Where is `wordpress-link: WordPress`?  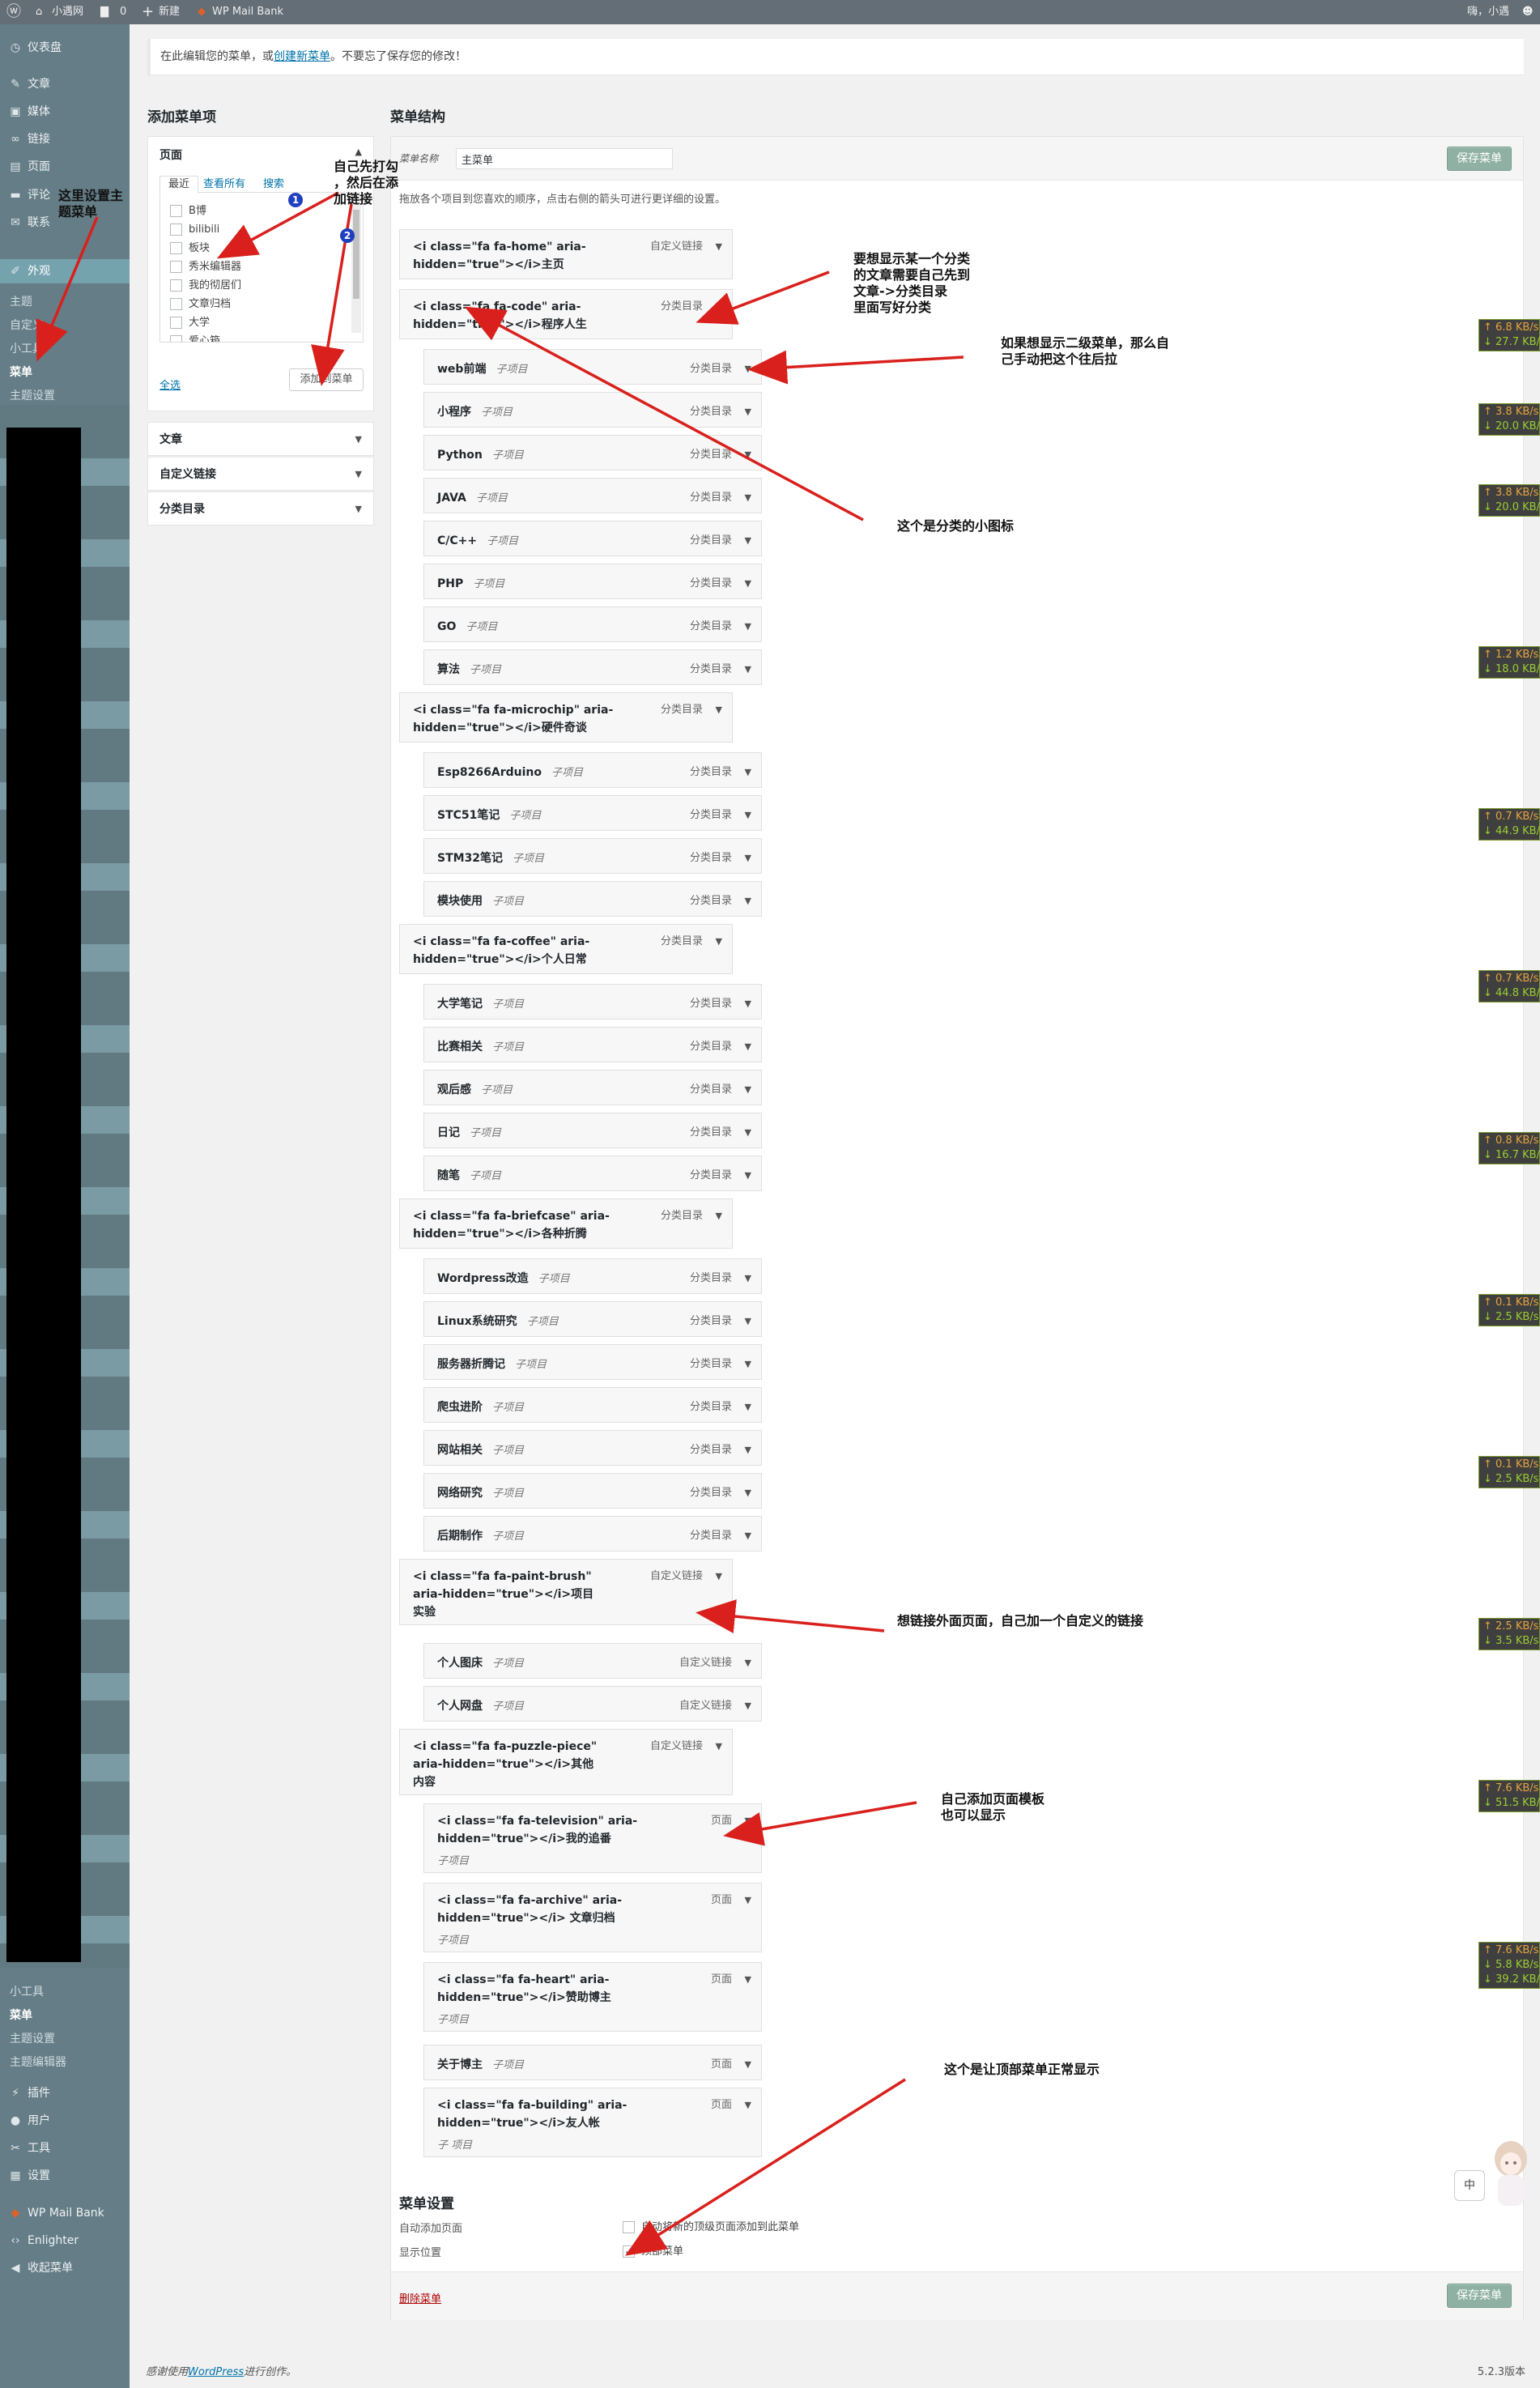 wordpress-link: WordPress is located at coordinates (216, 2372).